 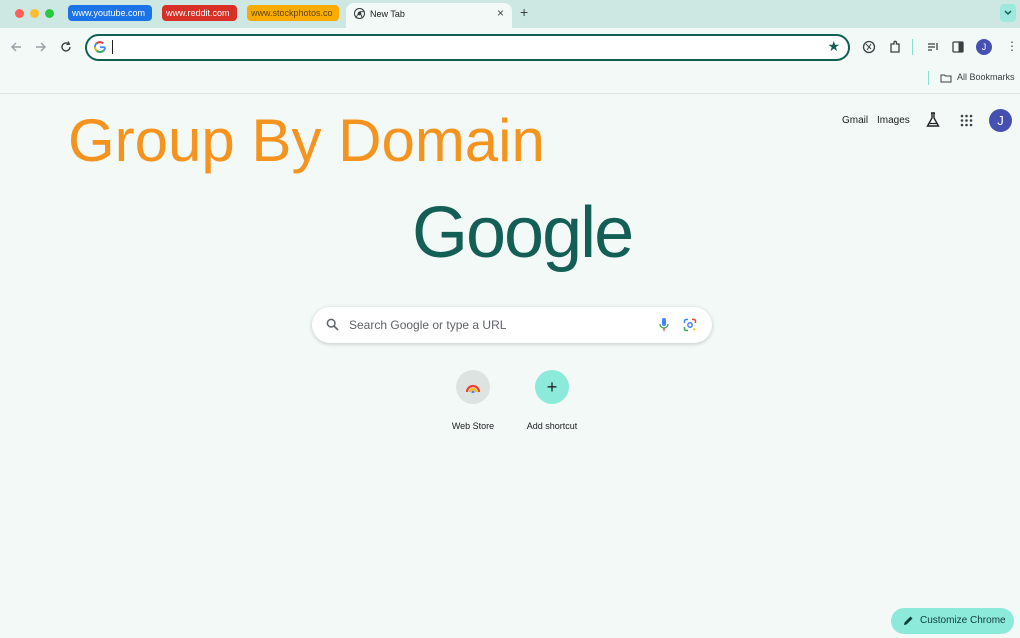 I want to click on customize-chrome-button: Customize Chrome, so click(x=952, y=621).